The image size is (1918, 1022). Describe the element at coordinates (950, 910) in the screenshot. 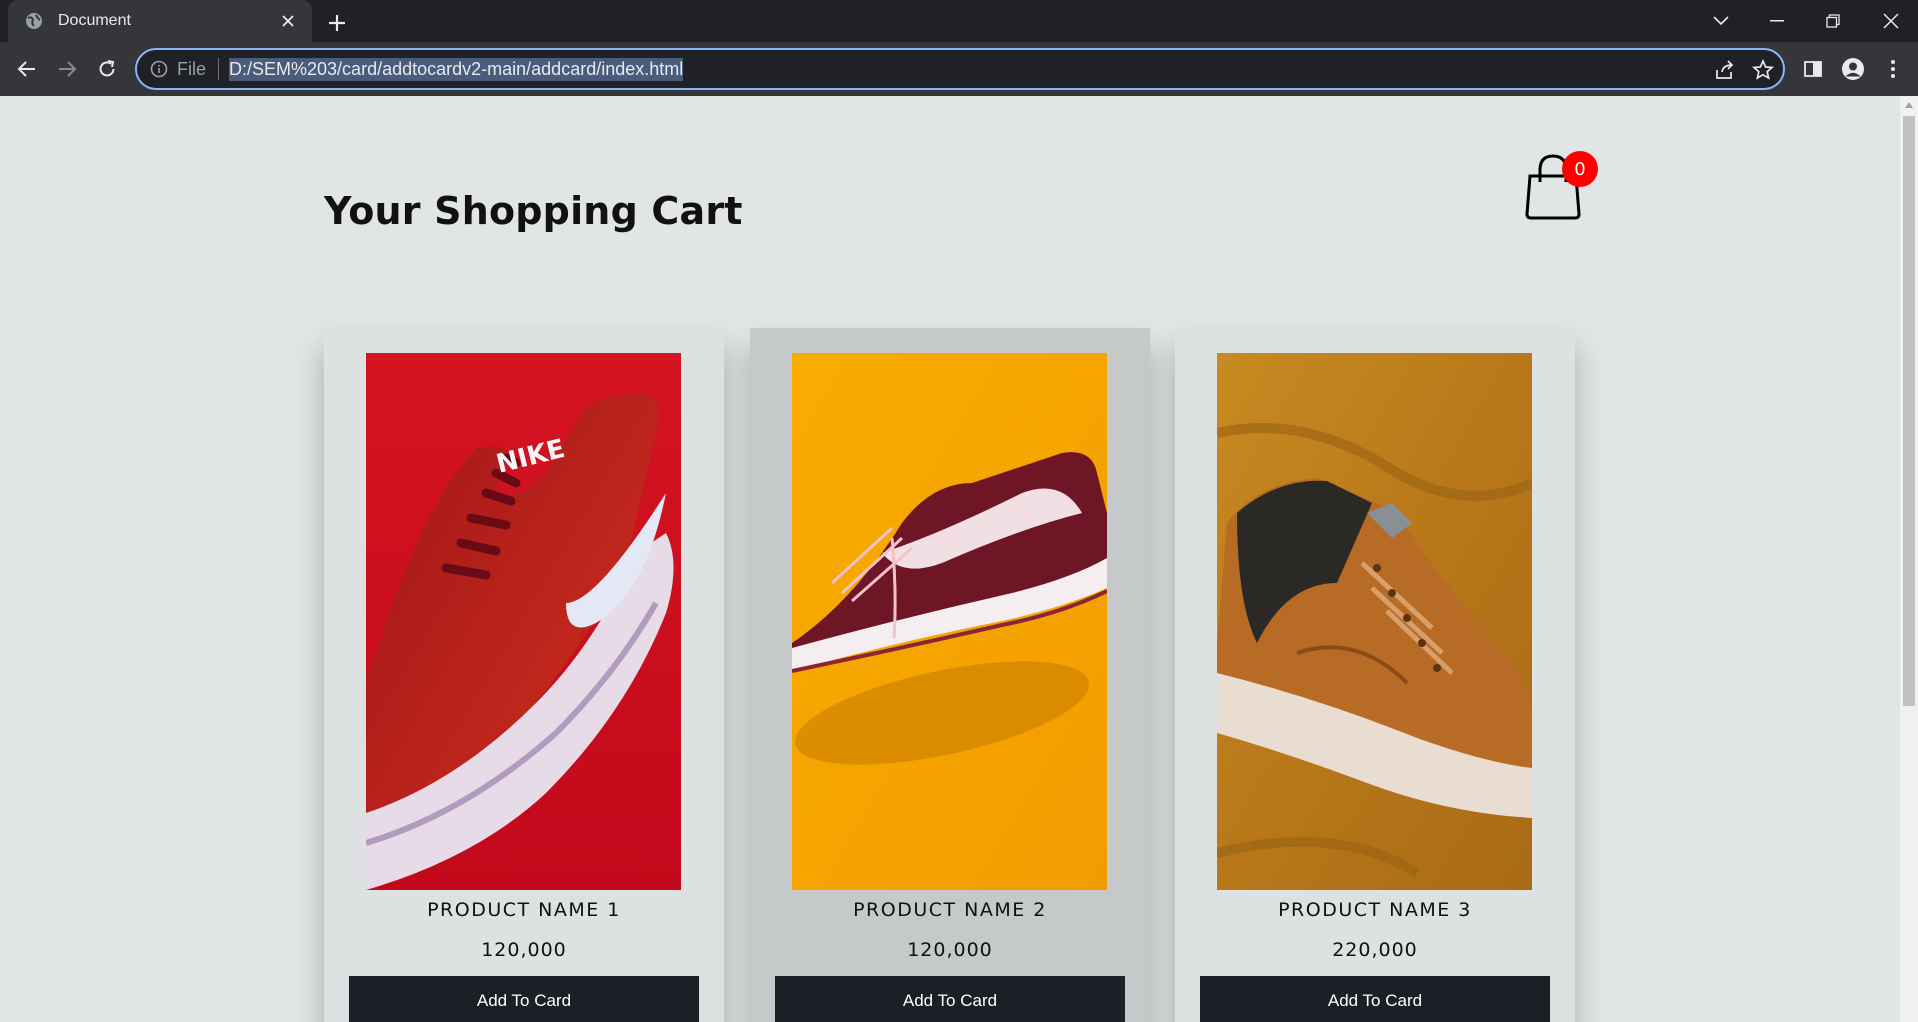

I see `product-name: PRODUCT NAME 2` at that location.